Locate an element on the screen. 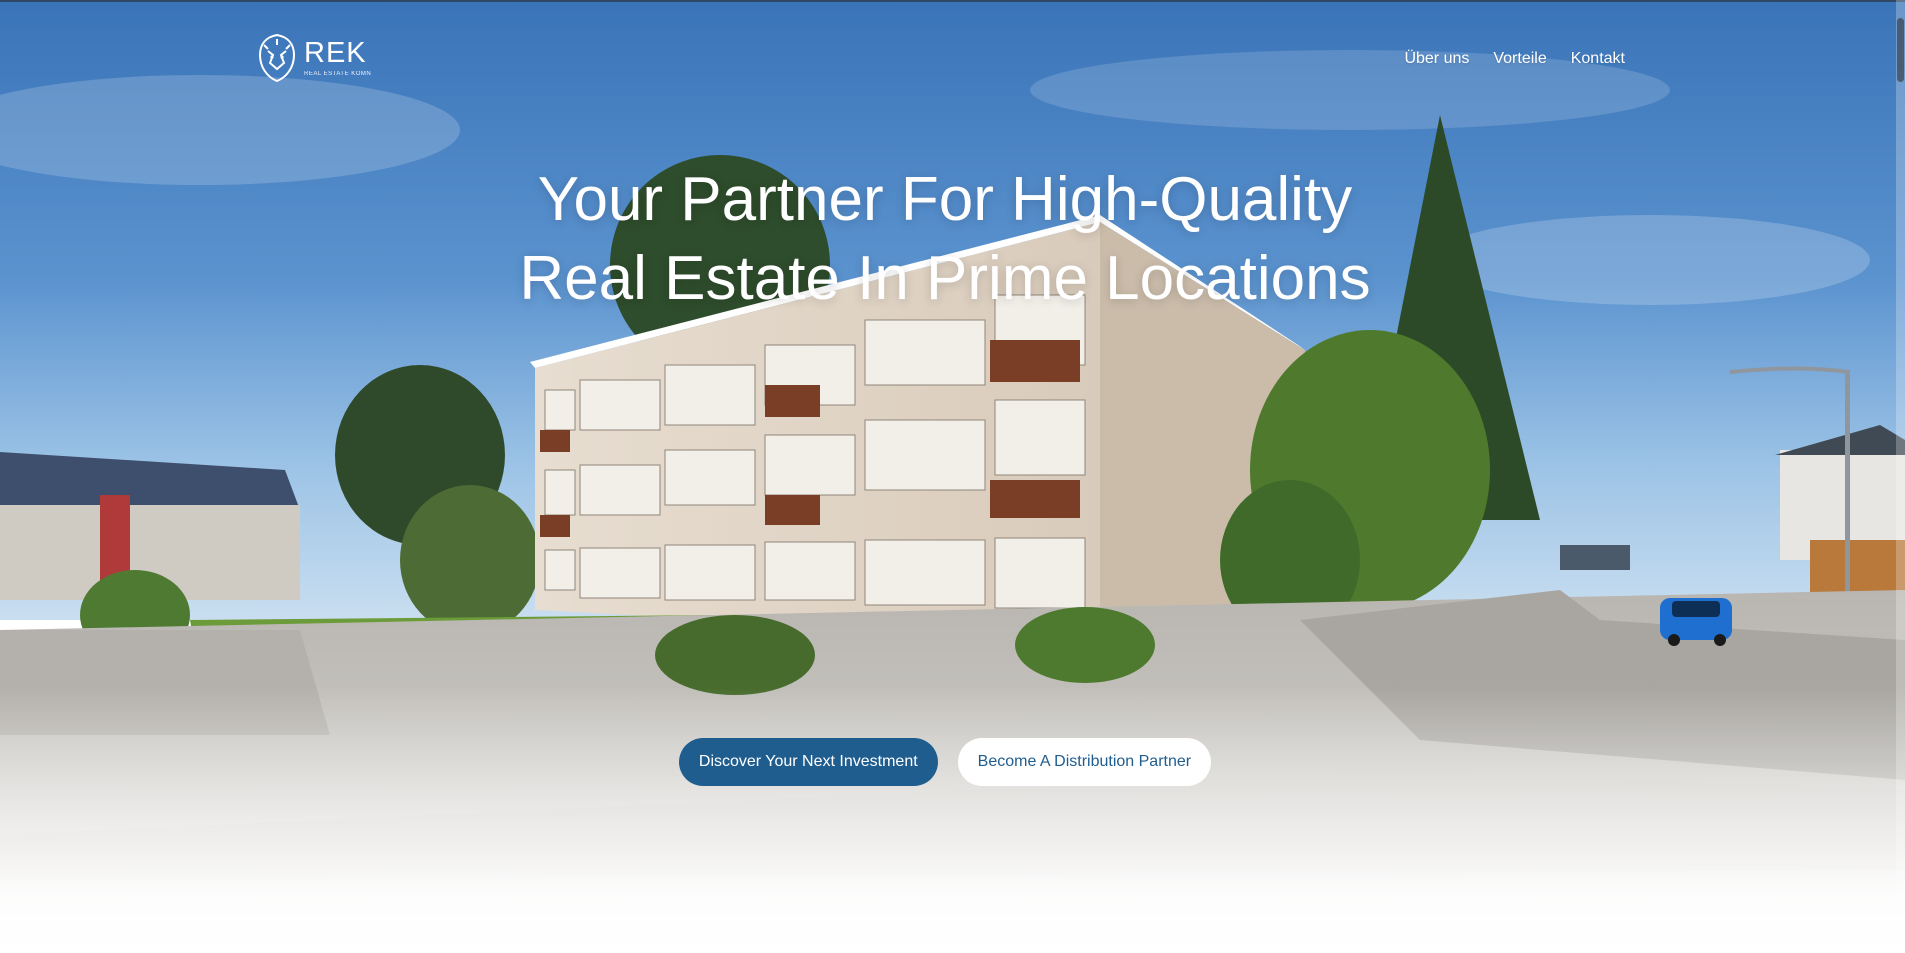 The height and width of the screenshot is (953, 1905). discover-investment-button: Discover Your Next Investment is located at coordinates (808, 762).